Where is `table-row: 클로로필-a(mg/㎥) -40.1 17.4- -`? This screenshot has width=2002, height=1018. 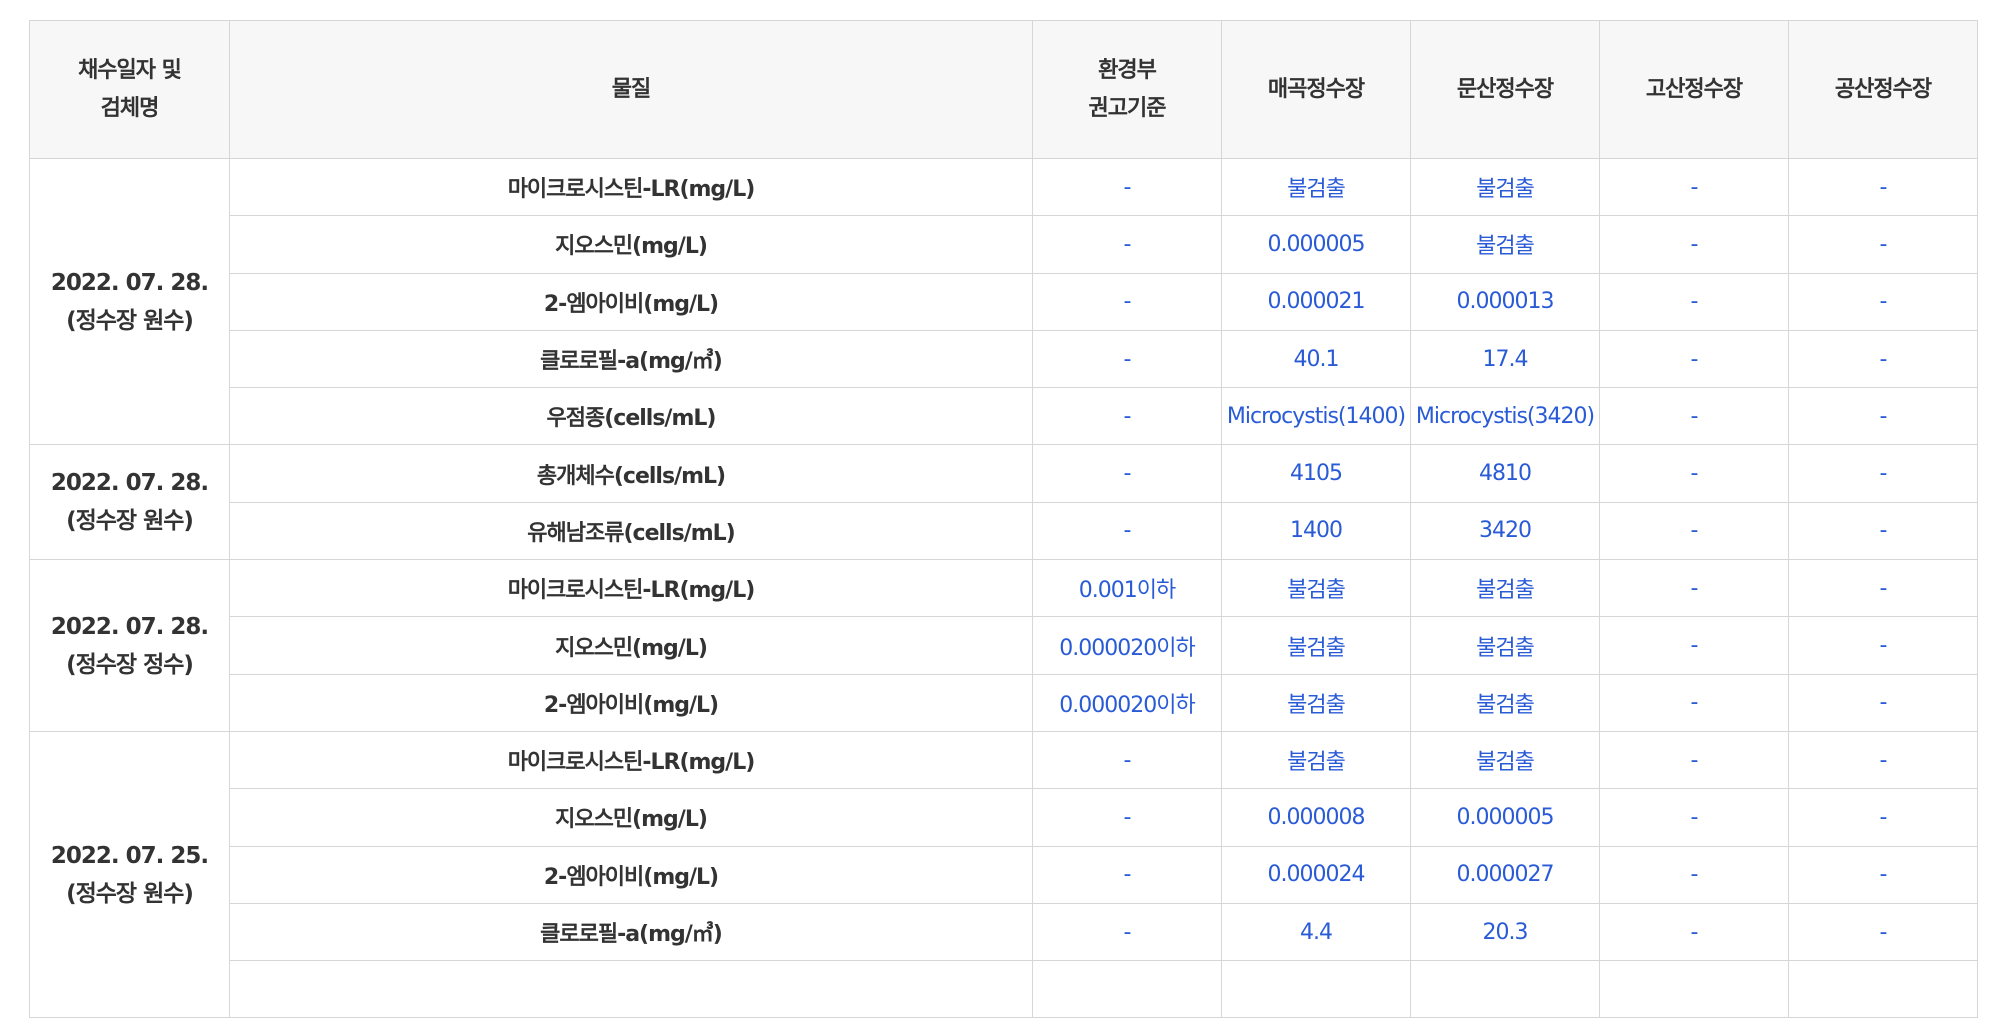 table-row: 클로로필-a(mg/㎥) -40.1 17.4- - is located at coordinates (1004, 359).